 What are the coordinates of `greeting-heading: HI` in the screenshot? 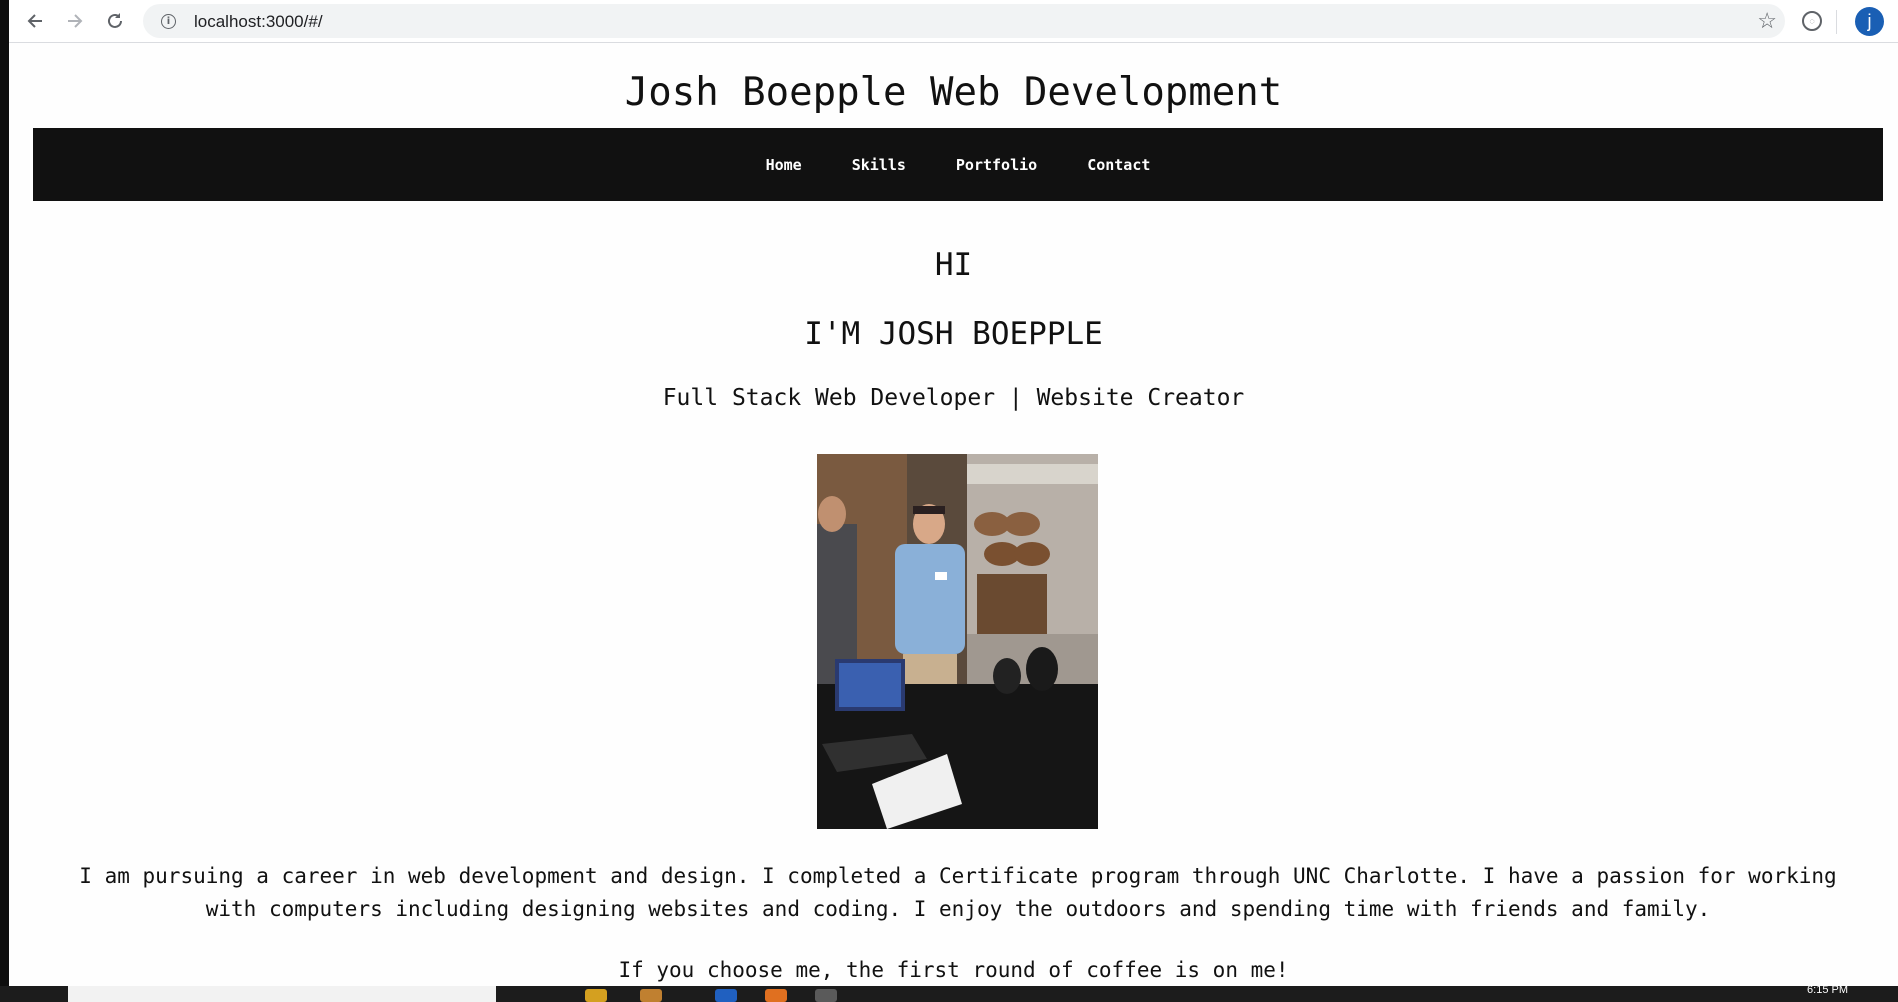 It's located at (953, 265).